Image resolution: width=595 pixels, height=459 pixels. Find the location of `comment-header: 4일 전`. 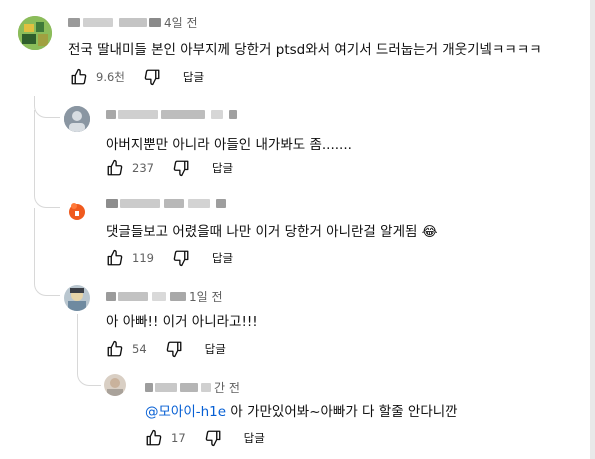

comment-header: 4일 전 is located at coordinates (133, 22).